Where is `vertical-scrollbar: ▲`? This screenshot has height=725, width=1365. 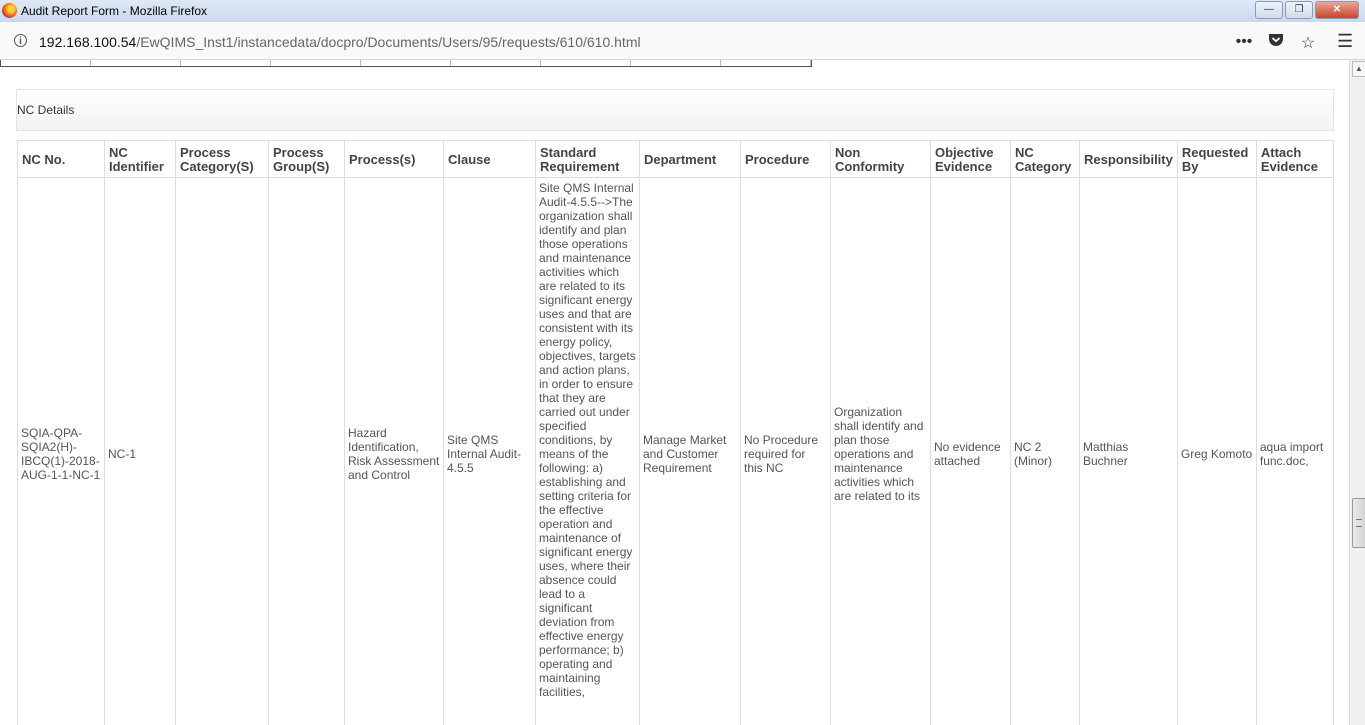 vertical-scrollbar: ▲ is located at coordinates (1357, 392).